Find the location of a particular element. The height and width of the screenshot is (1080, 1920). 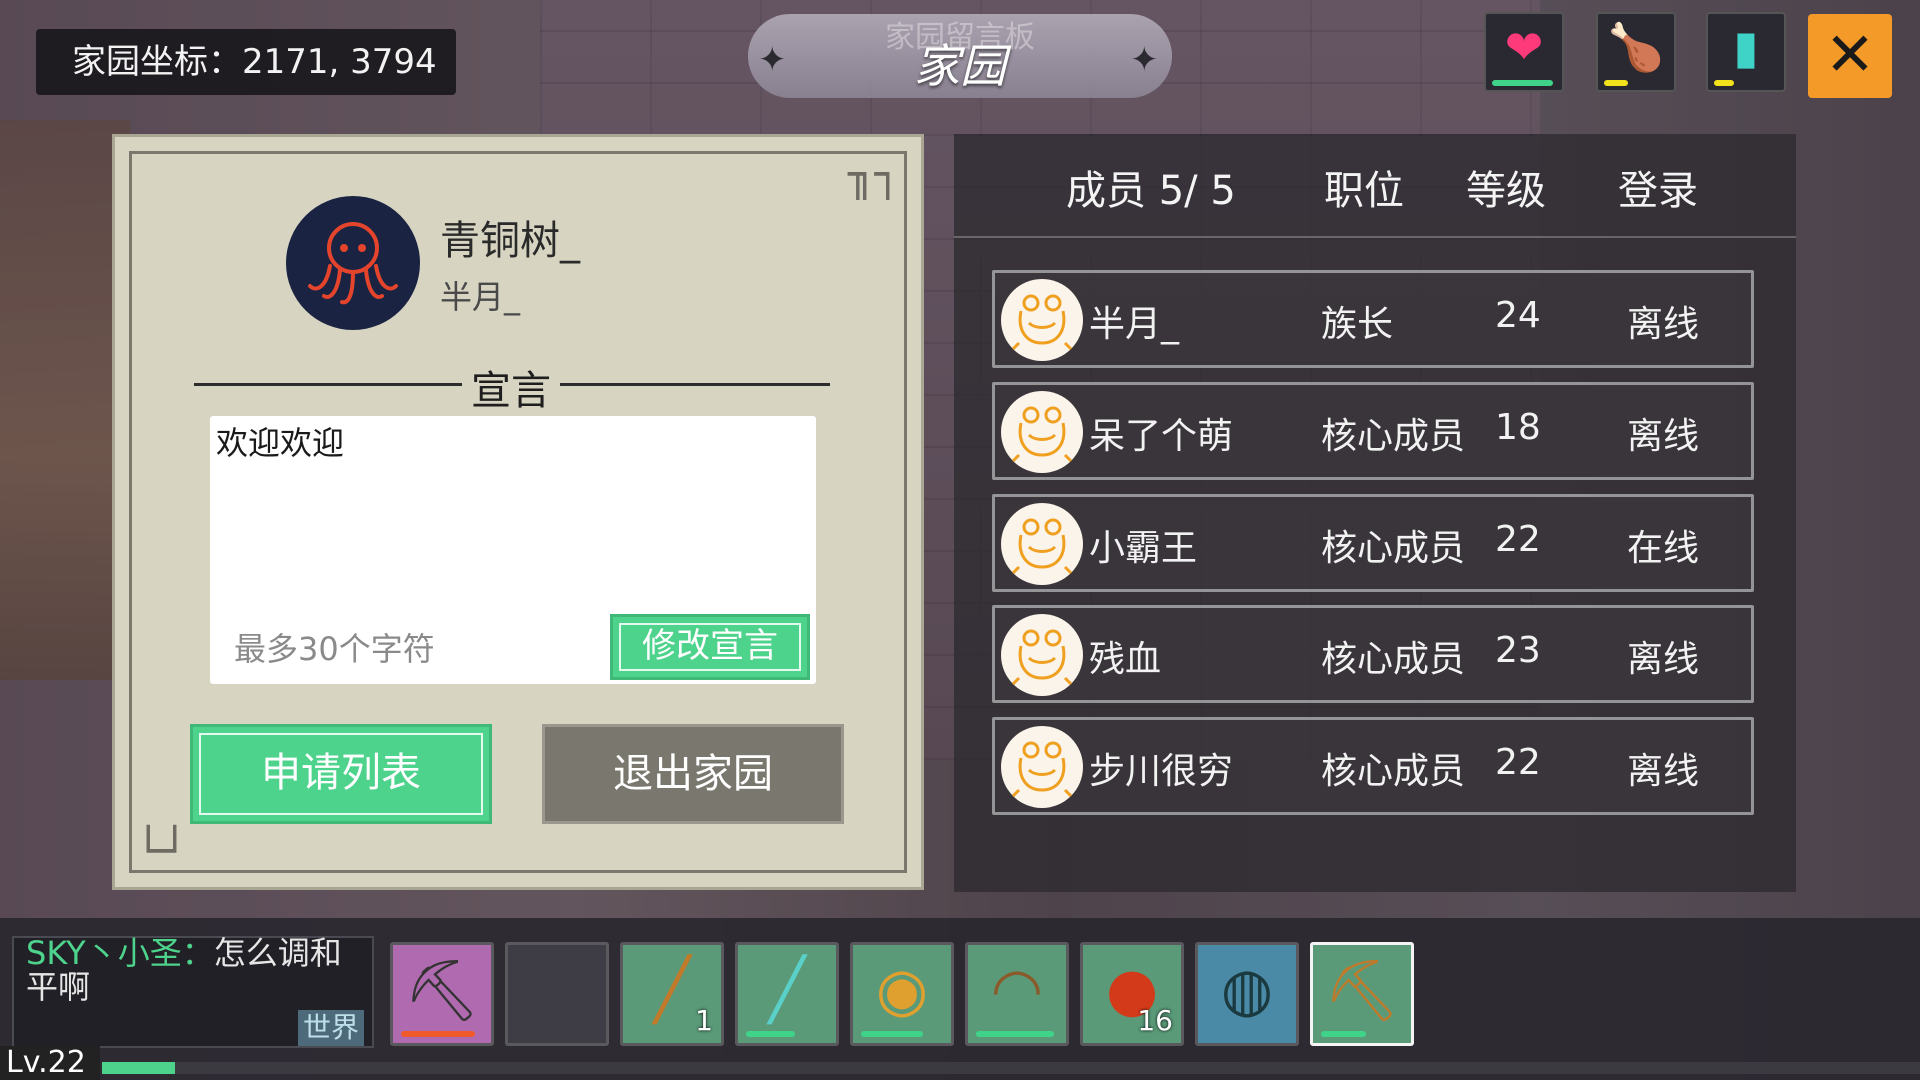

member-row: 步川很穷 核心成员 22 离线 is located at coordinates (1373, 766).